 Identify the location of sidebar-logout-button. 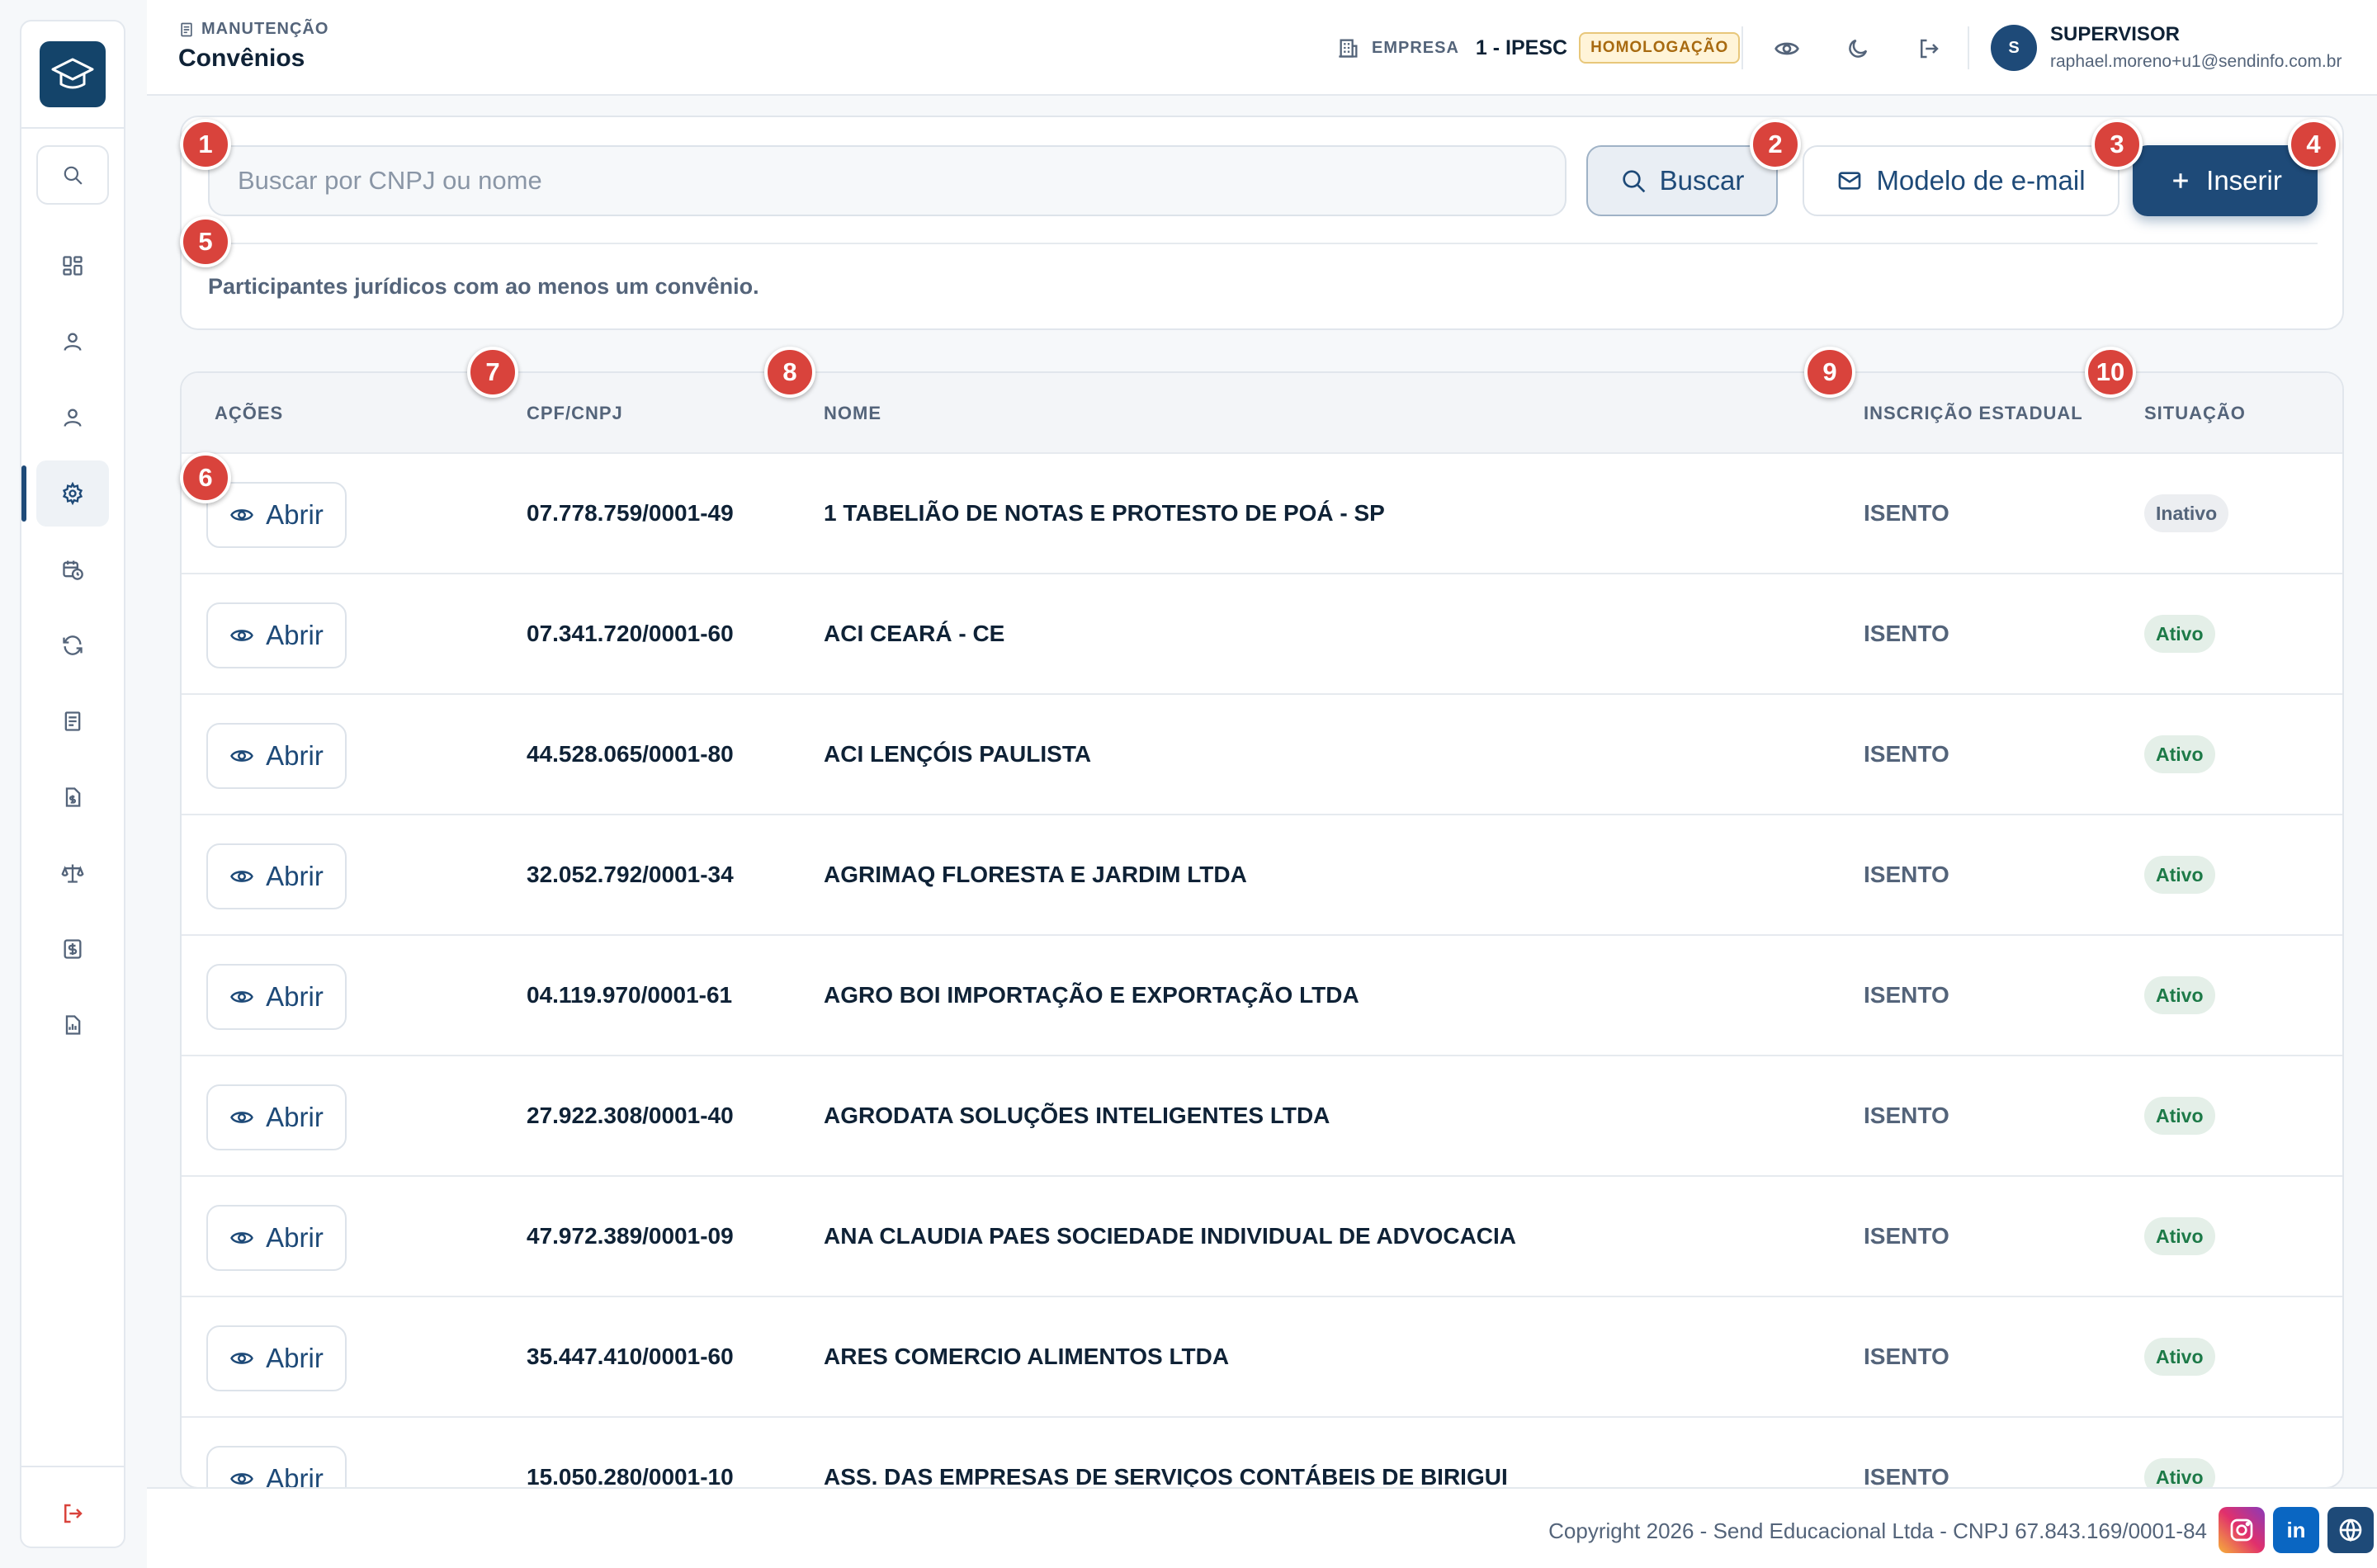
(72, 1513).